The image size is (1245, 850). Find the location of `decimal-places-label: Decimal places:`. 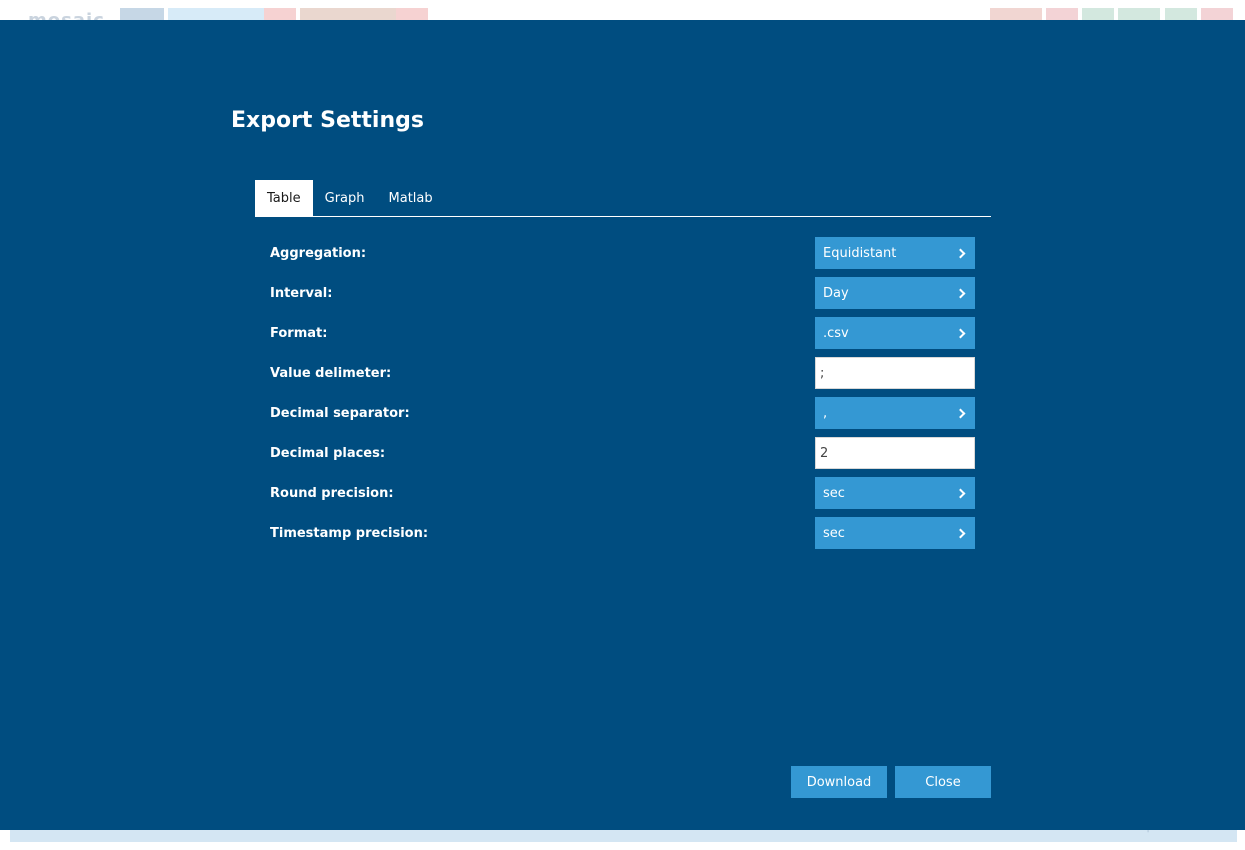

decimal-places-label: Decimal places: is located at coordinates (328, 453).